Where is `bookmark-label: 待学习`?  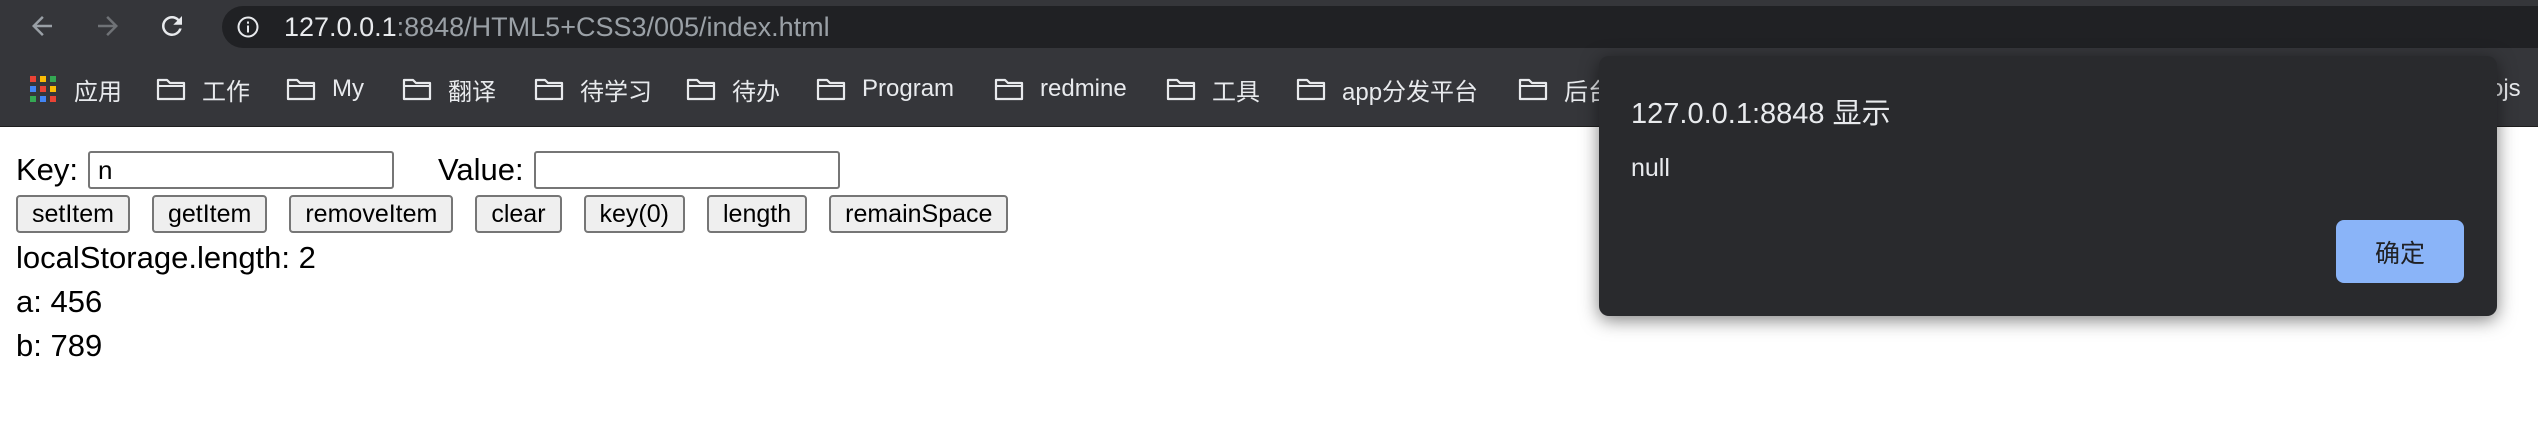
bookmark-label: 待学习 is located at coordinates (616, 92).